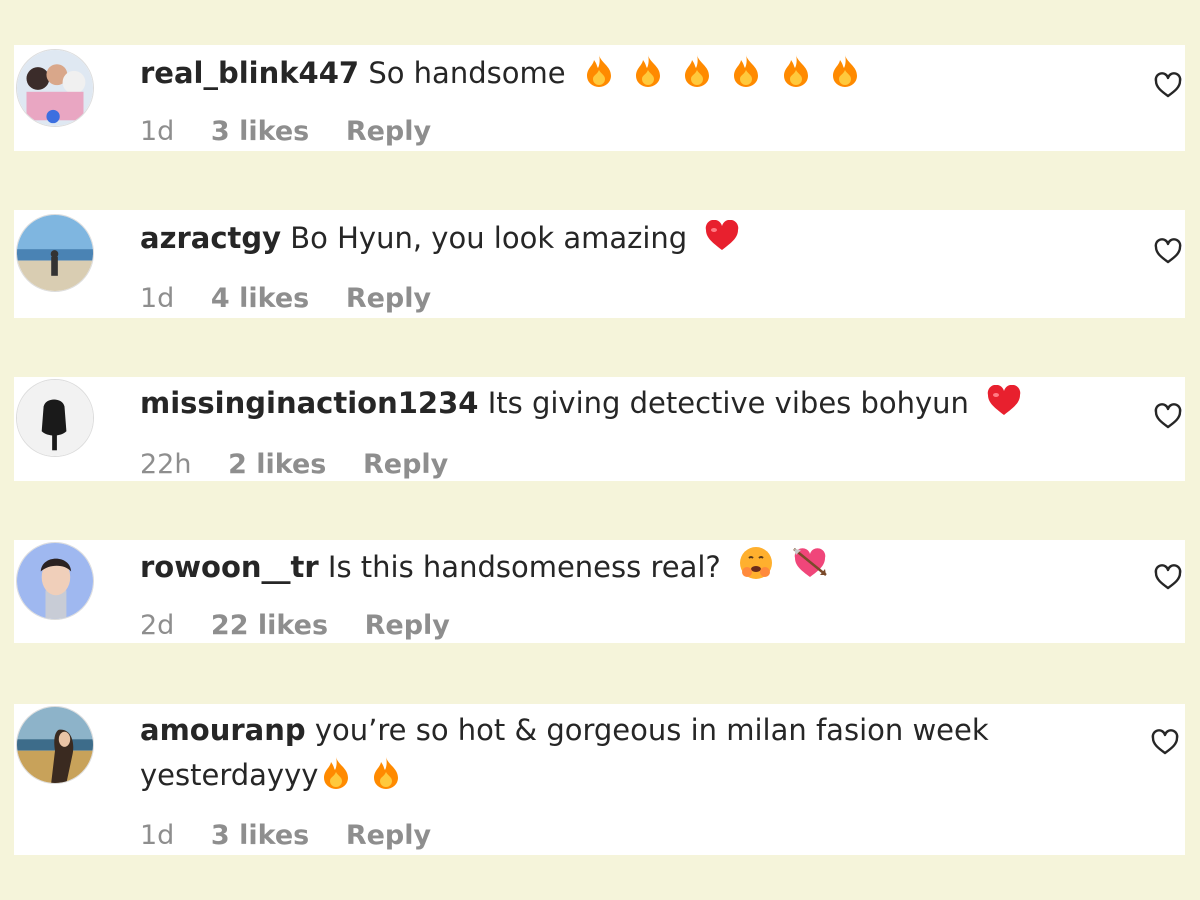  Describe the element at coordinates (249, 73) in the screenshot. I see `username: real_blink447` at that location.